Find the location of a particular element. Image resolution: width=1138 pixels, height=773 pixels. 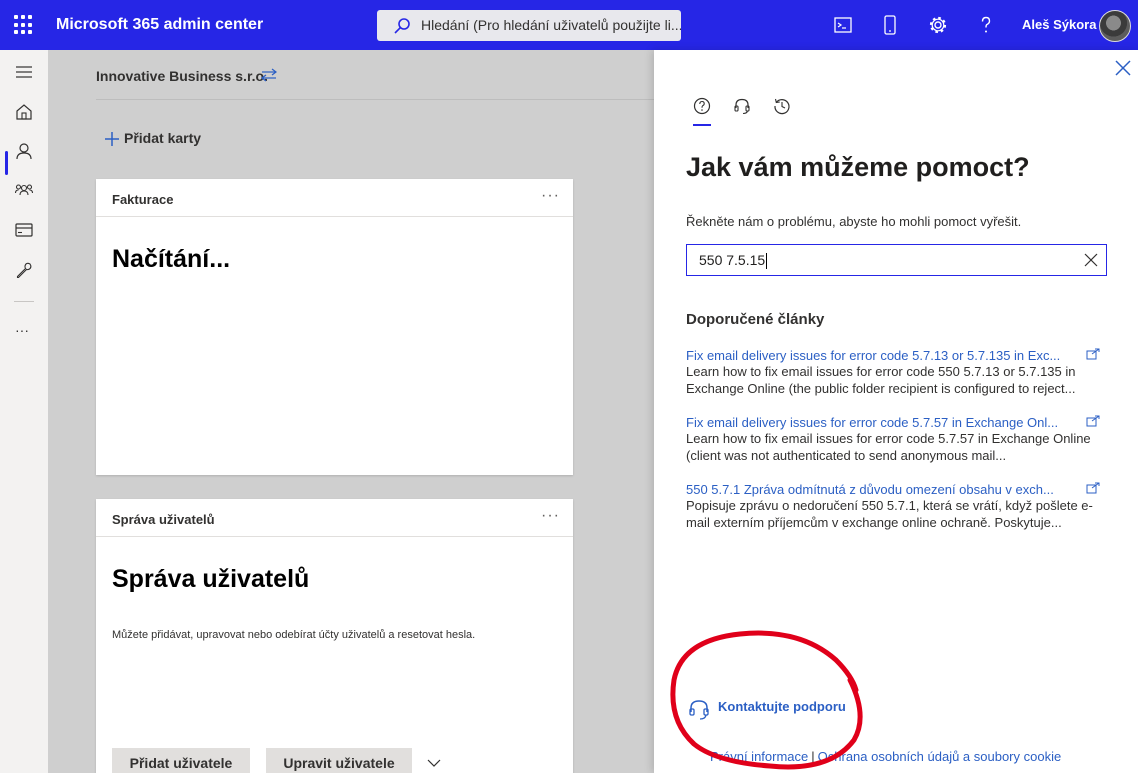

more-icon: ··· is located at coordinates (22, 330).